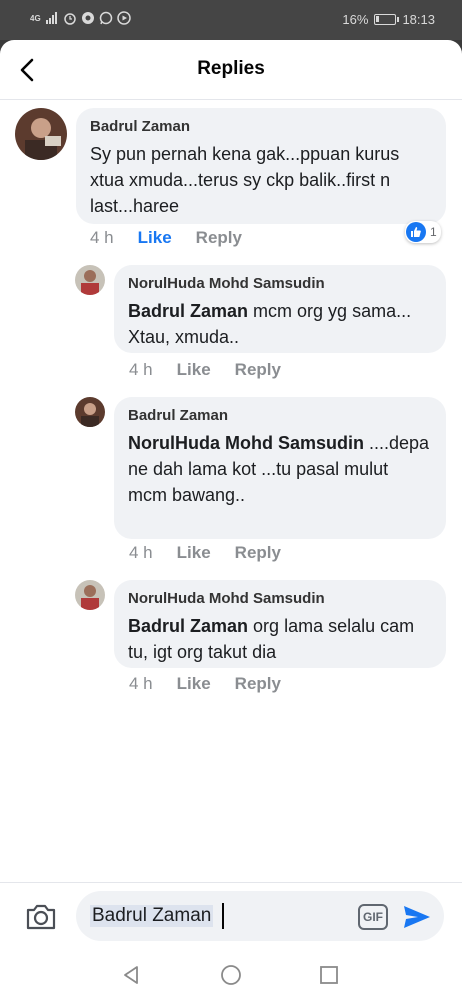 The width and height of the screenshot is (462, 1000). I want to click on mention: NorulHuda Mohd Samsudin, so click(246, 443).